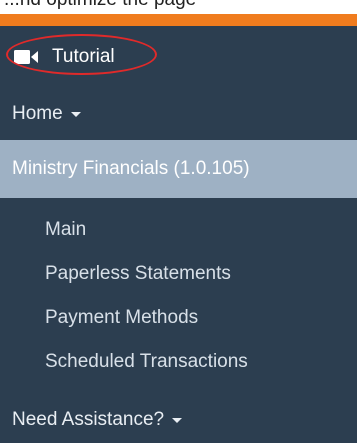 Image resolution: width=357 pixels, height=443 pixels. What do you see at coordinates (100, 5) in the screenshot?
I see `cropped-text: ...nd optimize the page` at bounding box center [100, 5].